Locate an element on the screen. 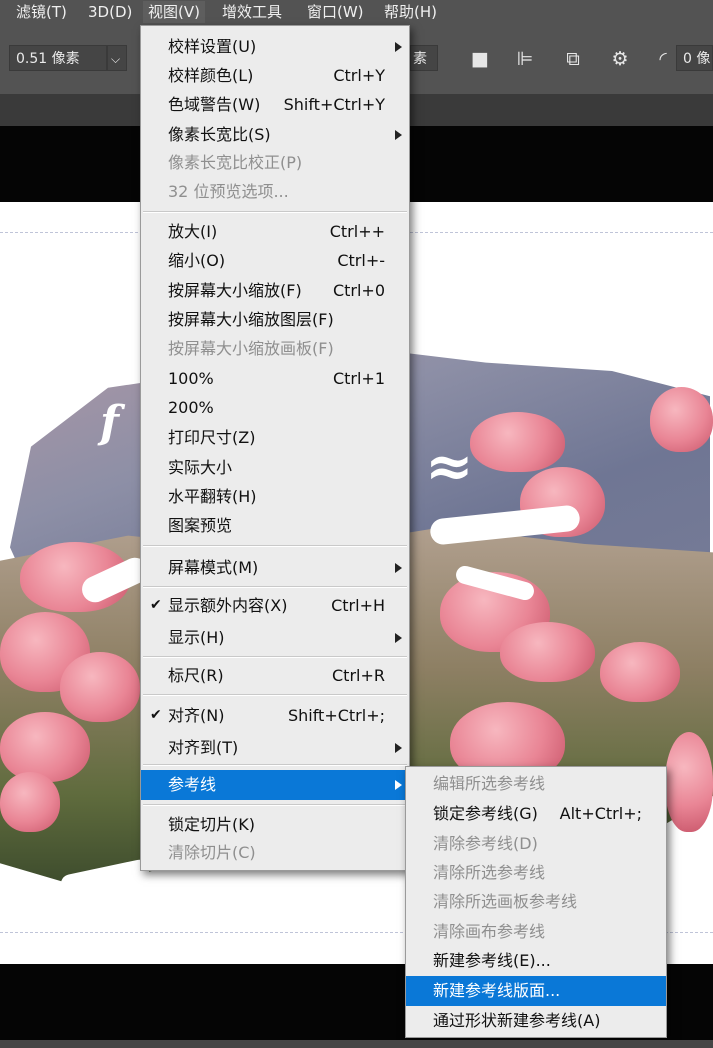 Image resolution: width=713 pixels, height=1048 pixels. menu-item-pixel-aspect-correction: 像素长宽比校正(P) is located at coordinates (275, 162).